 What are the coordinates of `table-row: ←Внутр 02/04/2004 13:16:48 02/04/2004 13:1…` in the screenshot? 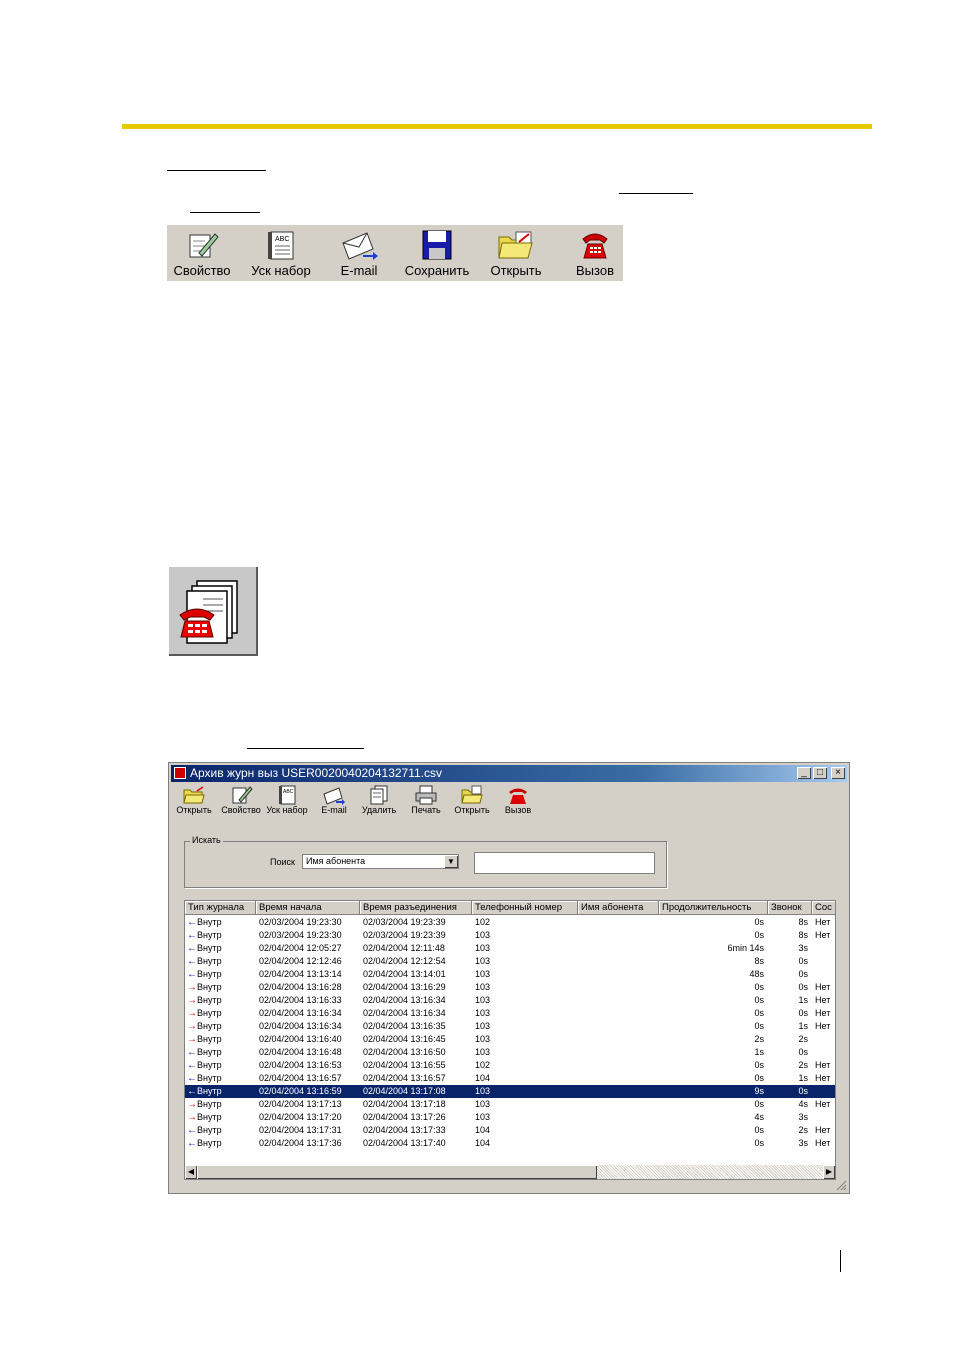 It's located at (510, 1052).